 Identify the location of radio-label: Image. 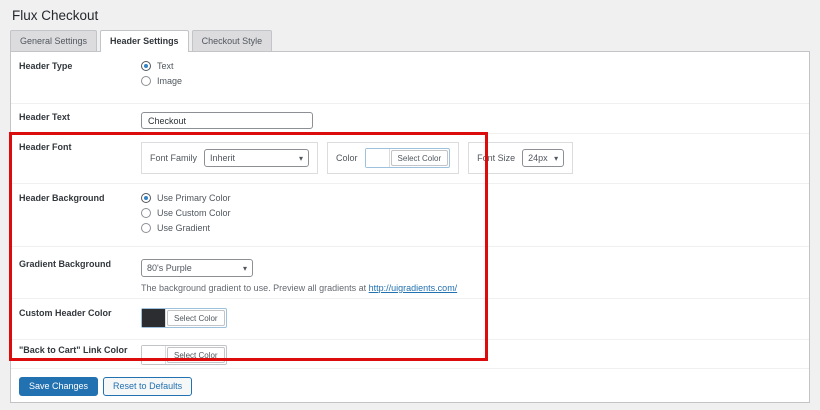
(170, 81).